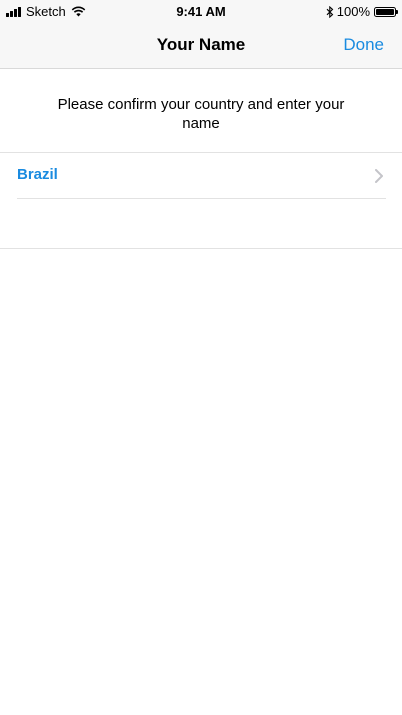 This screenshot has width=402, height=715. Describe the element at coordinates (330, 11) in the screenshot. I see `bluetooth-icon` at that location.